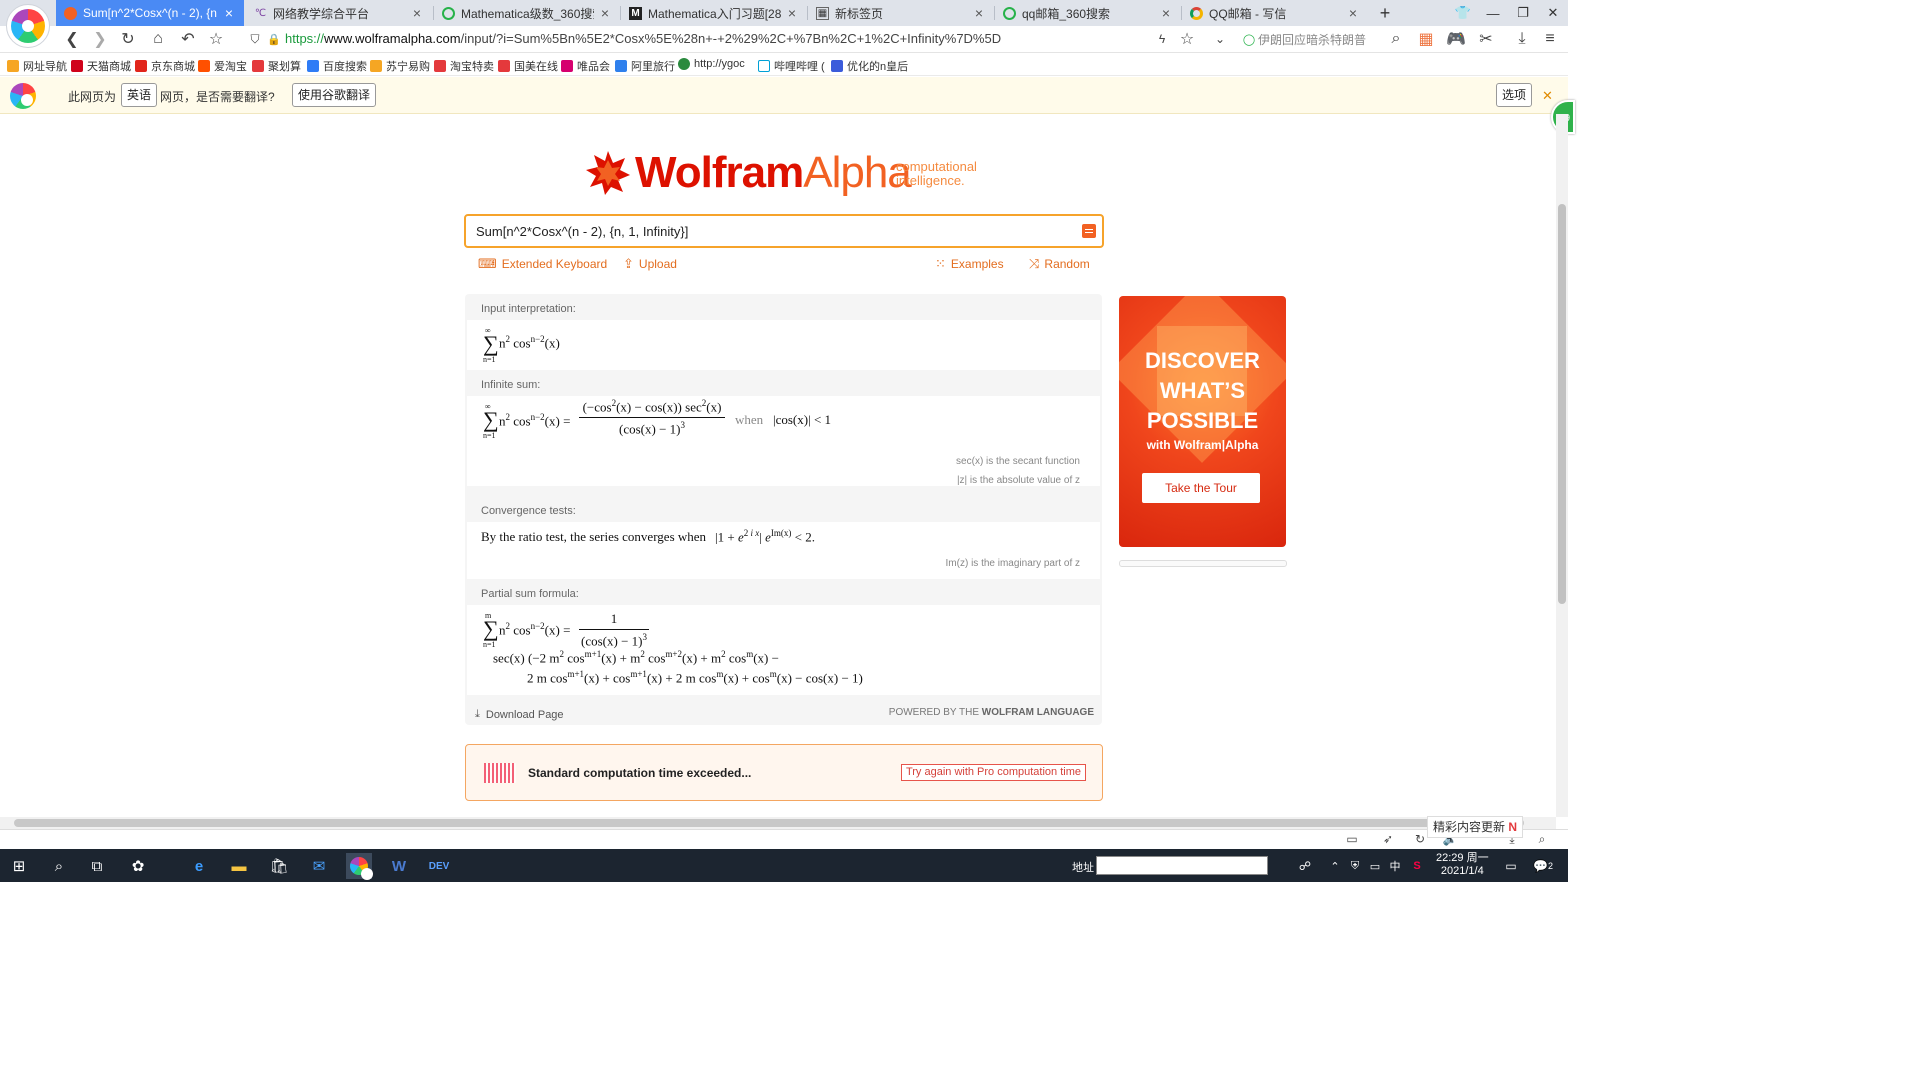 The width and height of the screenshot is (1920, 1080). I want to click on take-tour-button: Take the Tour, so click(1201, 488).